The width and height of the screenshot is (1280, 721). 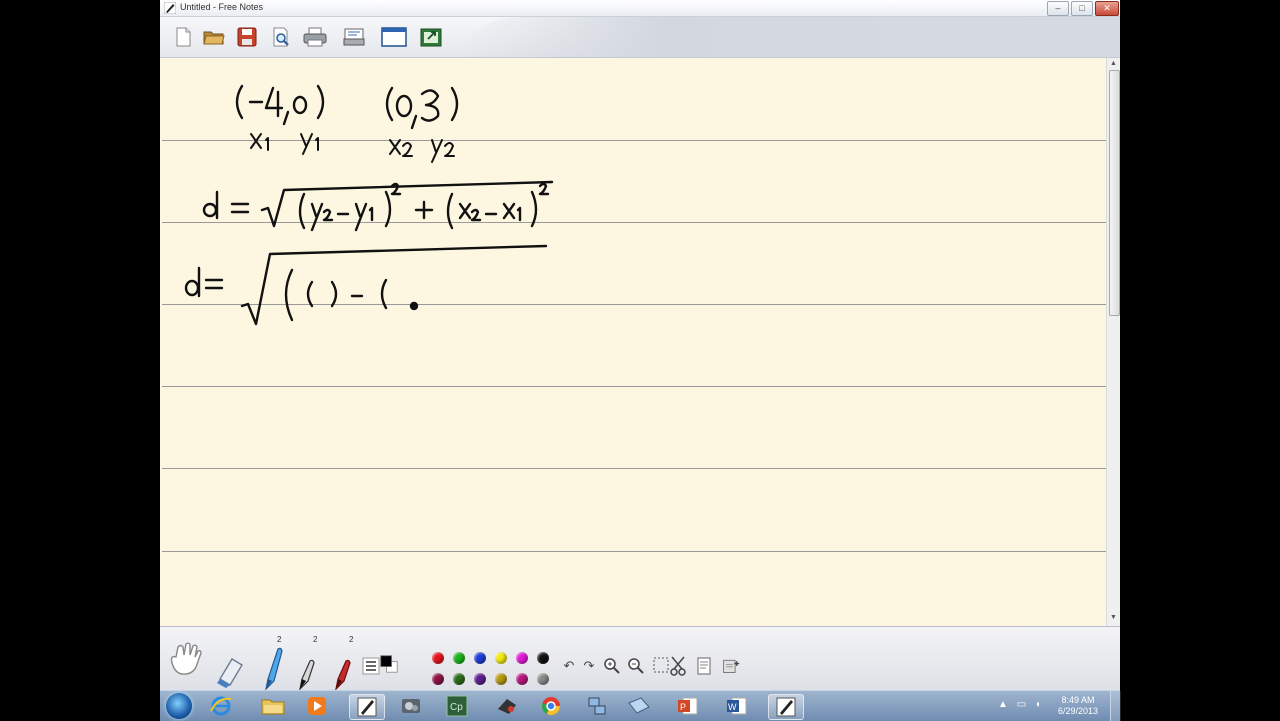 I want to click on hand-pan-tool, so click(x=185, y=661).